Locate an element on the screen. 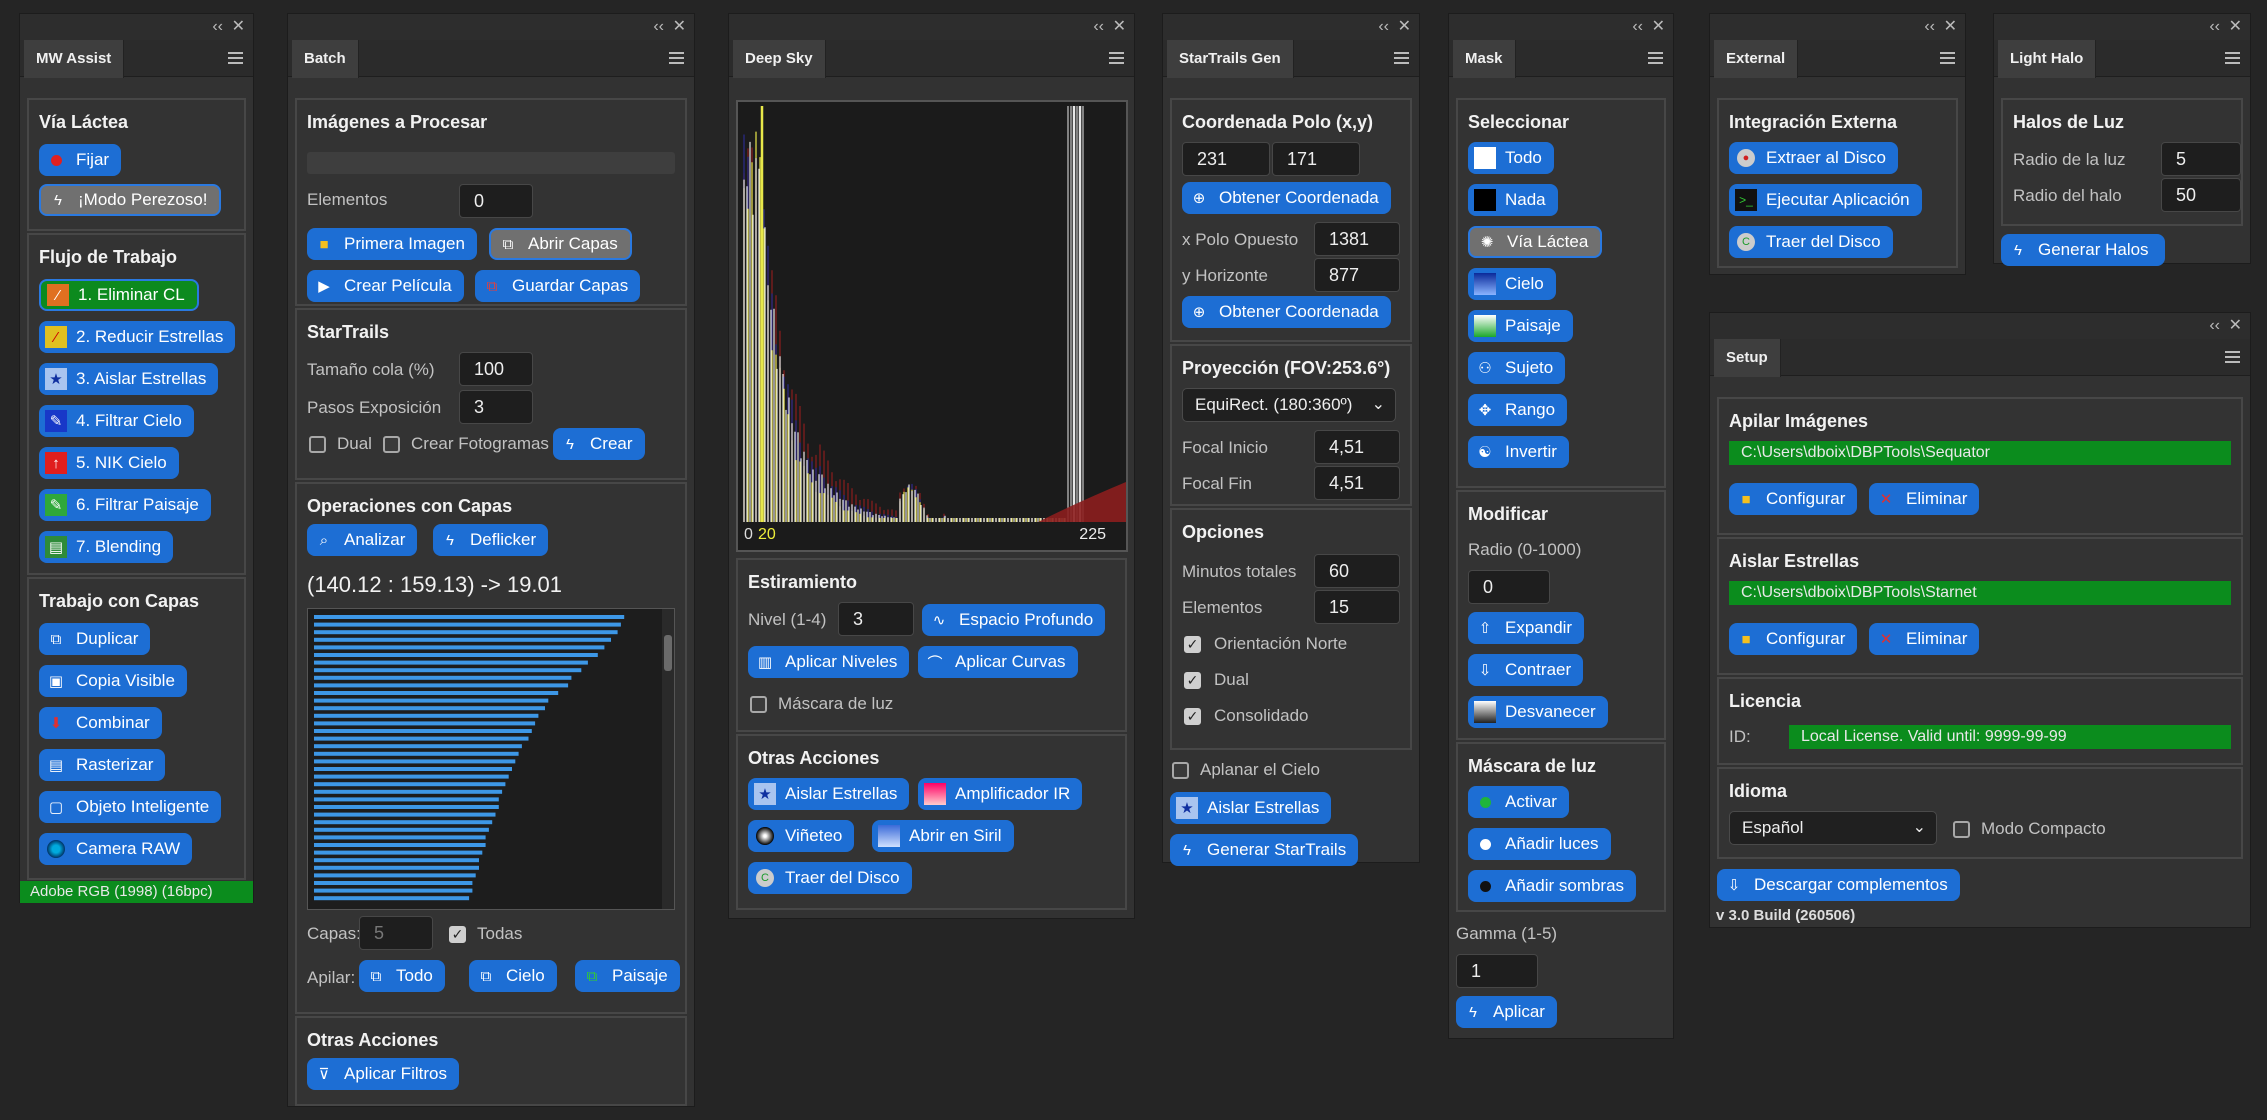 Image resolution: width=2267 pixels, height=1120 pixels. tab-light-halo: Light Halo is located at coordinates (2047, 59).